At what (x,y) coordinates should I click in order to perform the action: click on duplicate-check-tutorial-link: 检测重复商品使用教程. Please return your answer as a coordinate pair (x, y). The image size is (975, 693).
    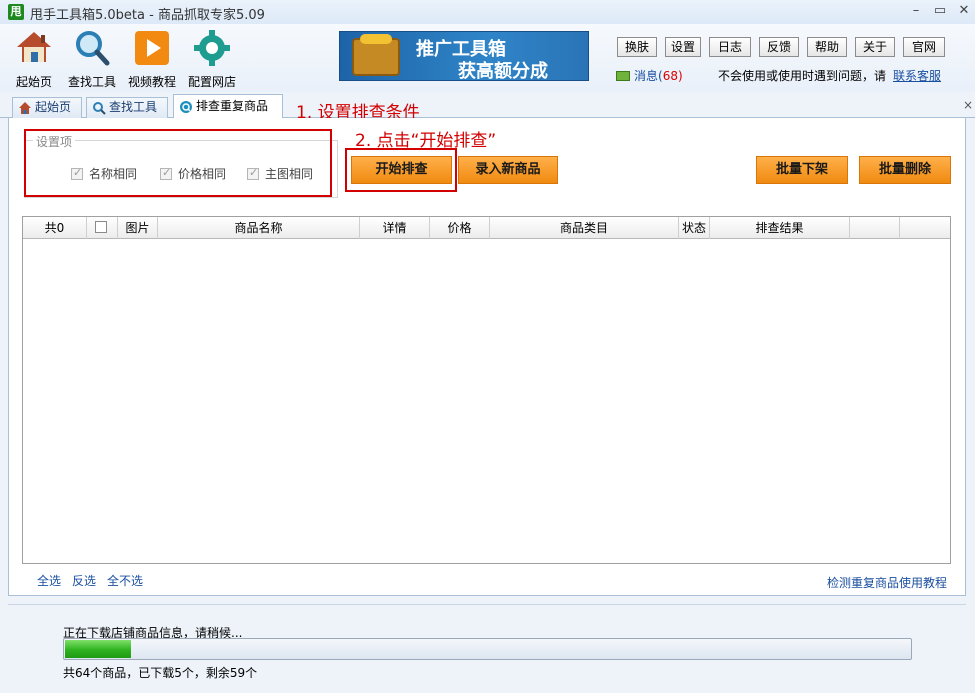
    Looking at the image, I should click on (887, 582).